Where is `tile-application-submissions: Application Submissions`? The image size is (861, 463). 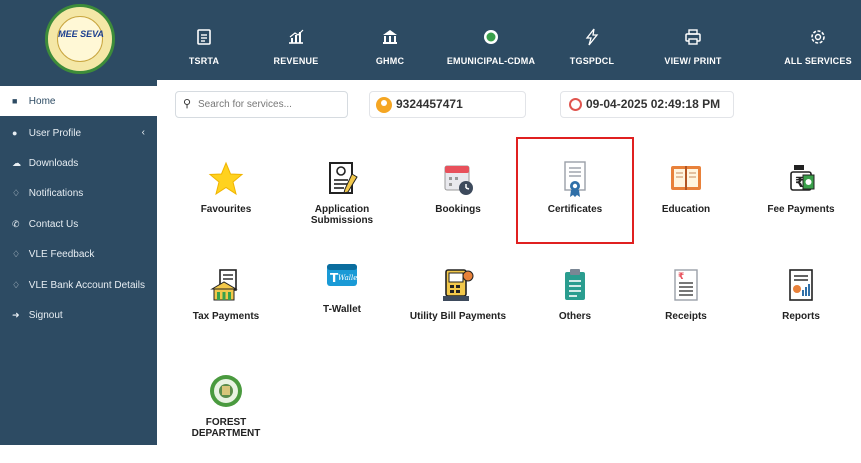
tile-application-submissions: Application Submissions is located at coordinates (342, 205).